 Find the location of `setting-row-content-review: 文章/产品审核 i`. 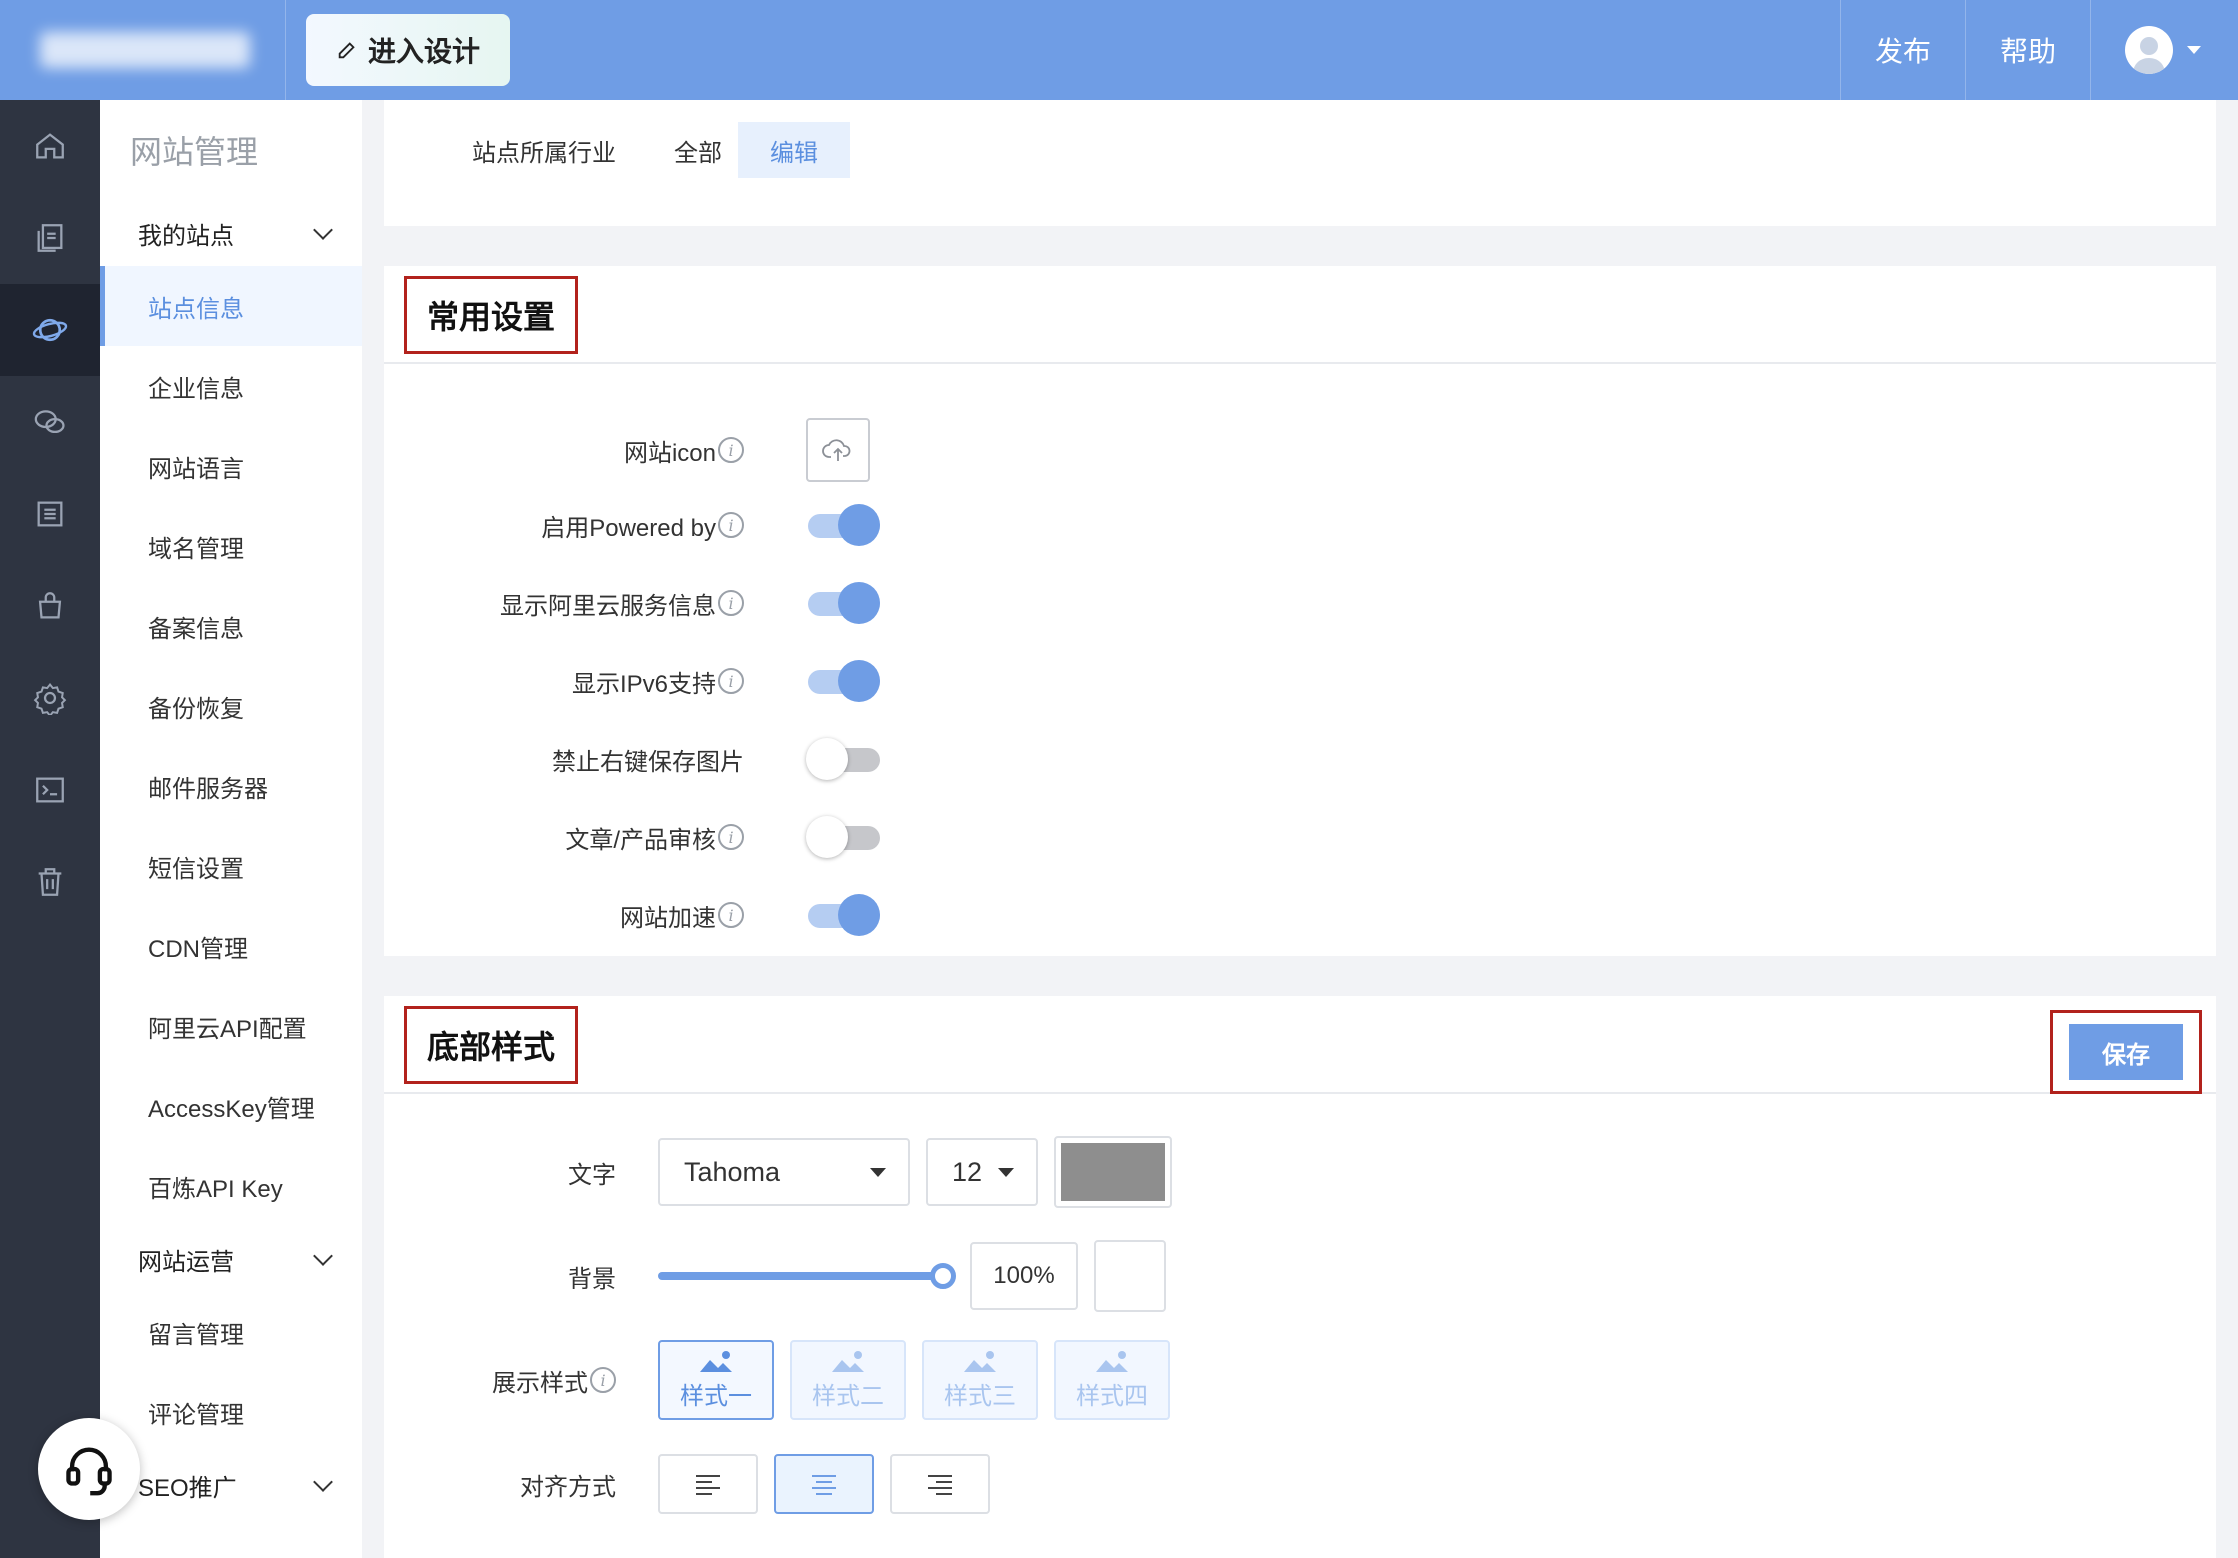

setting-row-content-review: 文章/产品审核 i is located at coordinates (632, 837).